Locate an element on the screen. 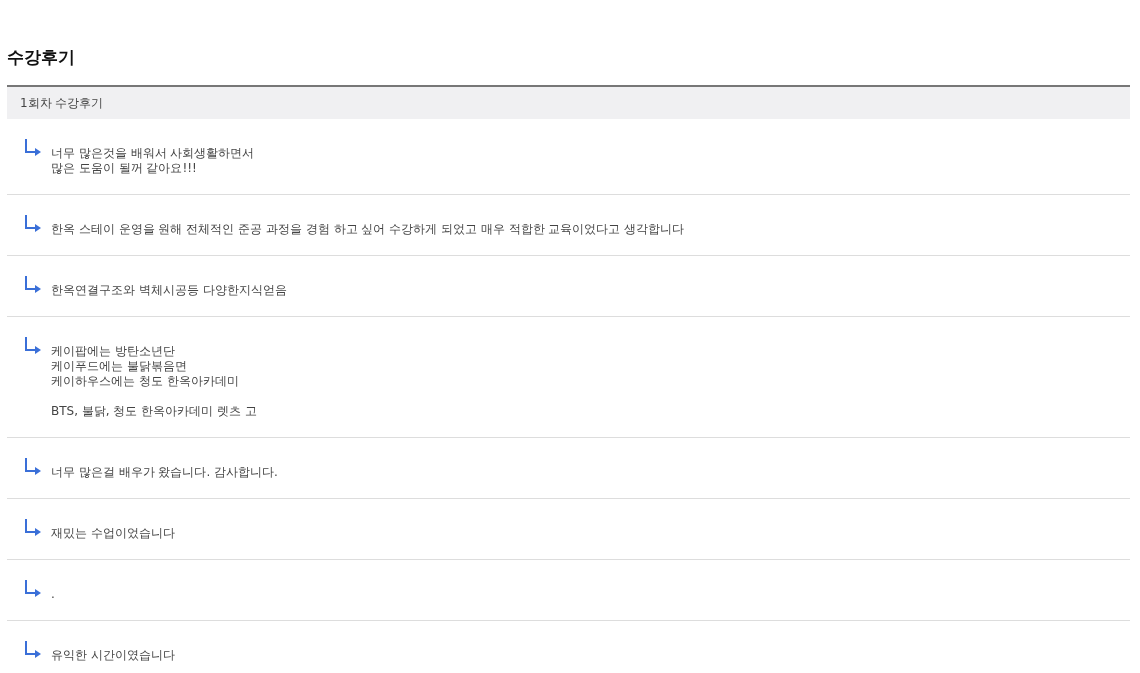 The image size is (1140, 673). page-title: 수강후기 is located at coordinates (41, 57).